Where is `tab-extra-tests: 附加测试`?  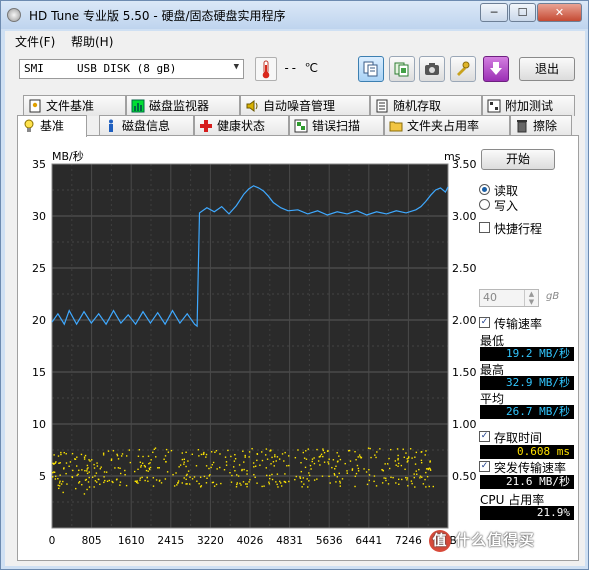 tab-extra-tests: 附加测试 is located at coordinates (528, 105).